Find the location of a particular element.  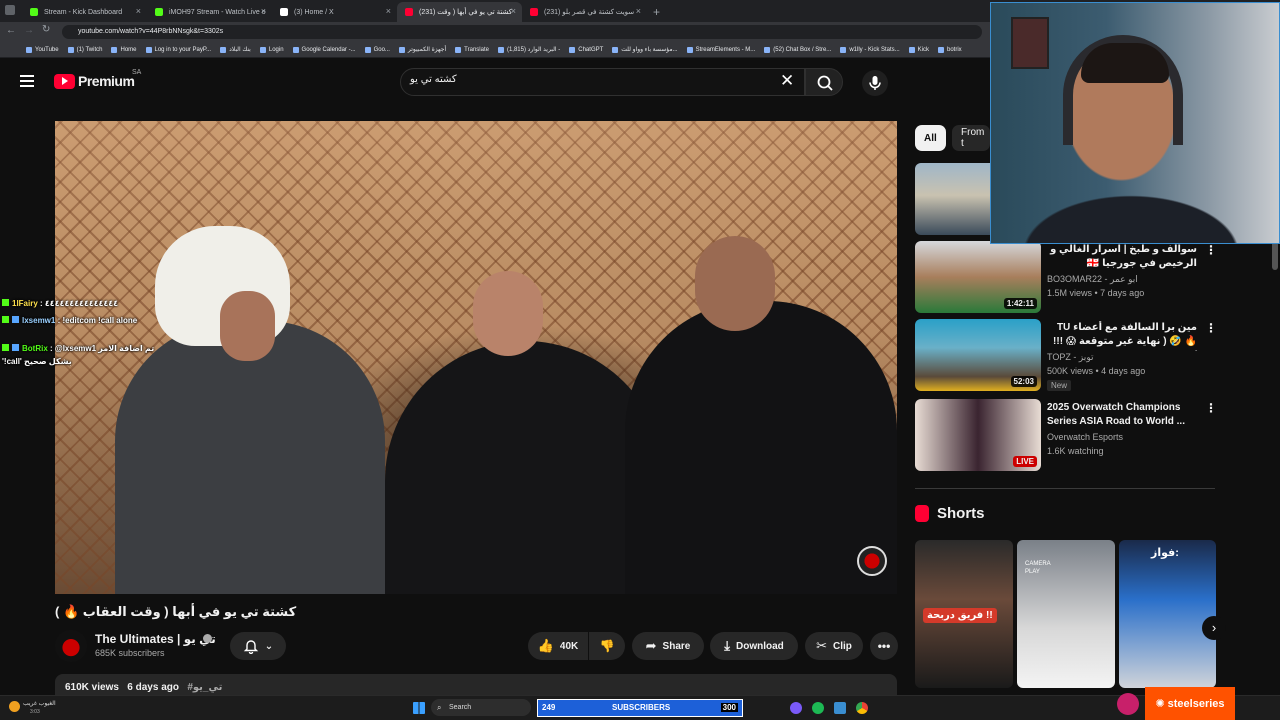

tab-search-icon is located at coordinates (10, 10).